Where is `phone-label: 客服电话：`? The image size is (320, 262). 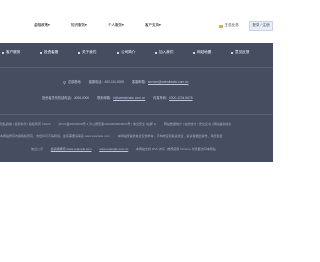 phone-label: 客服电话： is located at coordinates (96, 82).